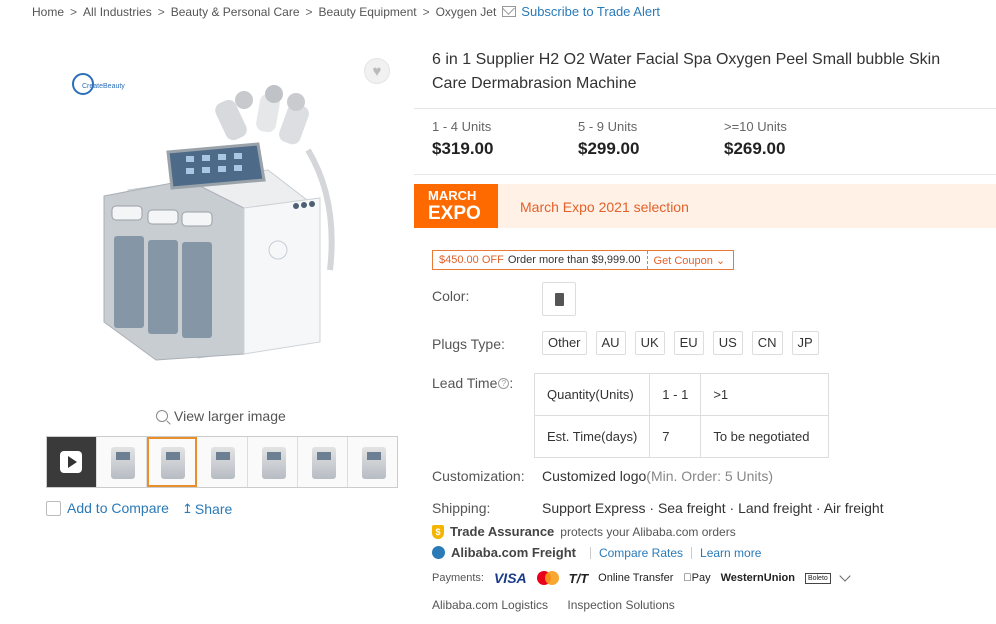  What do you see at coordinates (98, 84) in the screenshot?
I see `brand-logo: CreateBeauty` at bounding box center [98, 84].